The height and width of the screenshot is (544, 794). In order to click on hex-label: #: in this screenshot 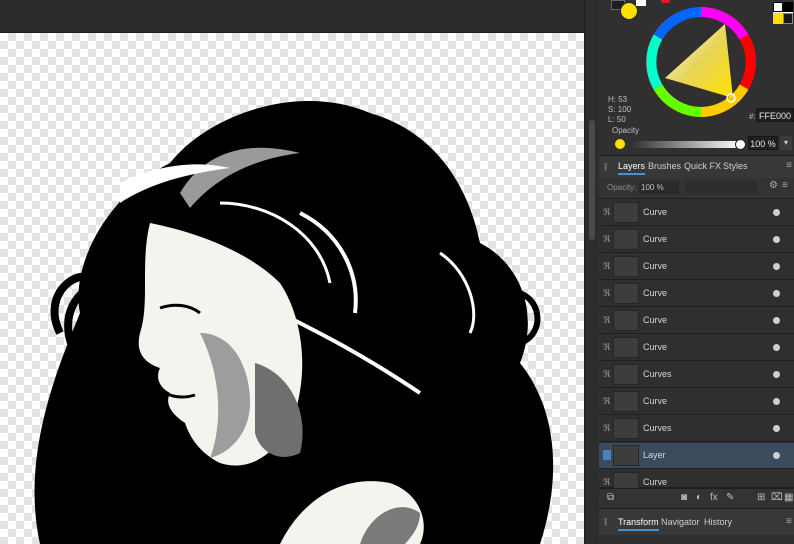, I will do `click(752, 116)`.